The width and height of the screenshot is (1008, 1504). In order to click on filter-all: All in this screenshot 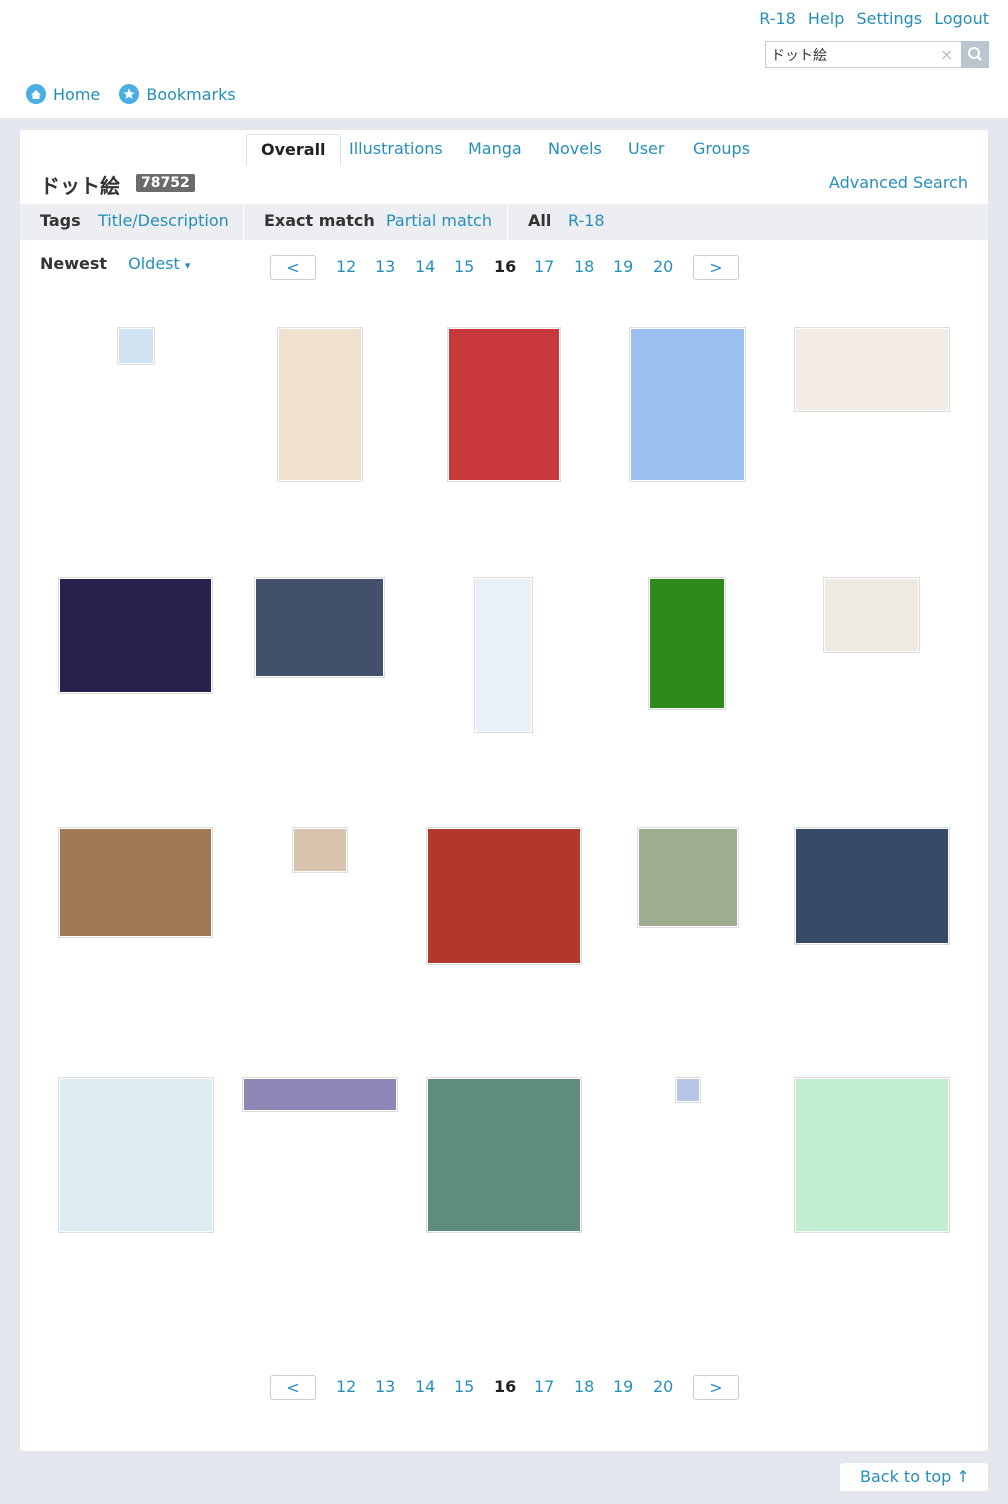, I will do `click(539, 220)`.